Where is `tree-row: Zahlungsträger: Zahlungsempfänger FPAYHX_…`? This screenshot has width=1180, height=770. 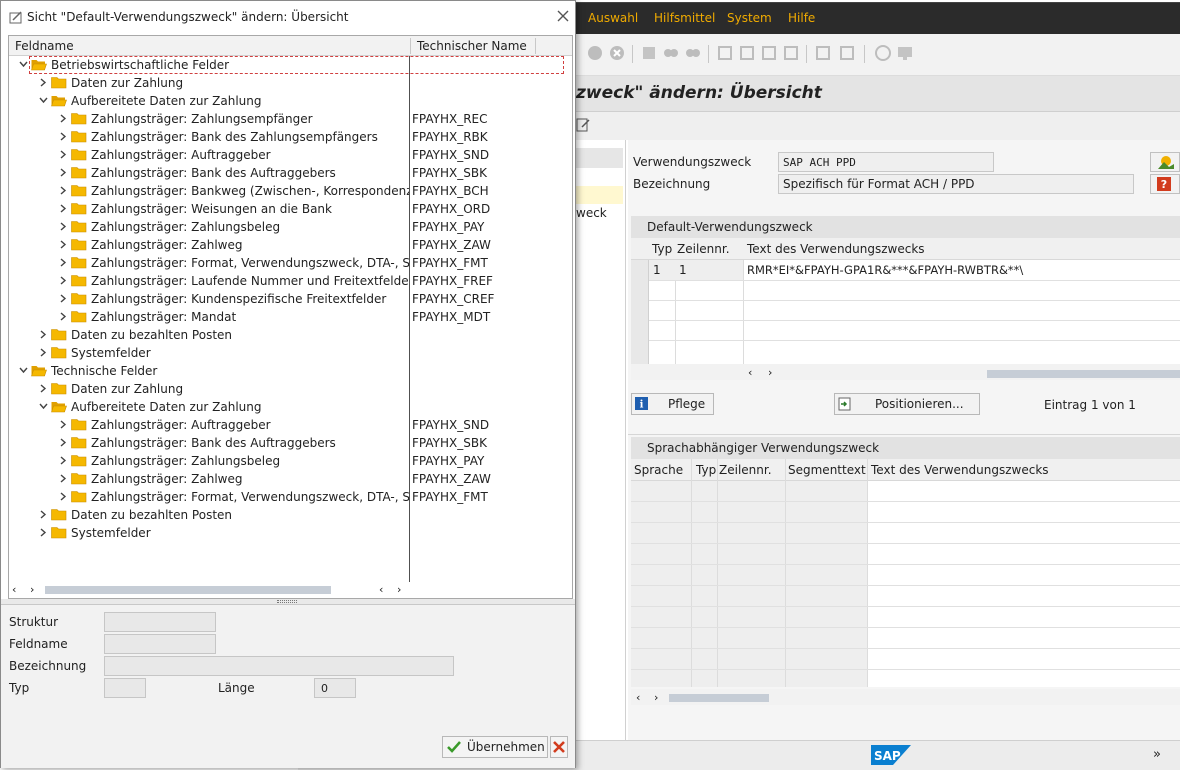 tree-row: Zahlungsträger: Zahlungsempfänger FPAYHX_… is located at coordinates (290, 119).